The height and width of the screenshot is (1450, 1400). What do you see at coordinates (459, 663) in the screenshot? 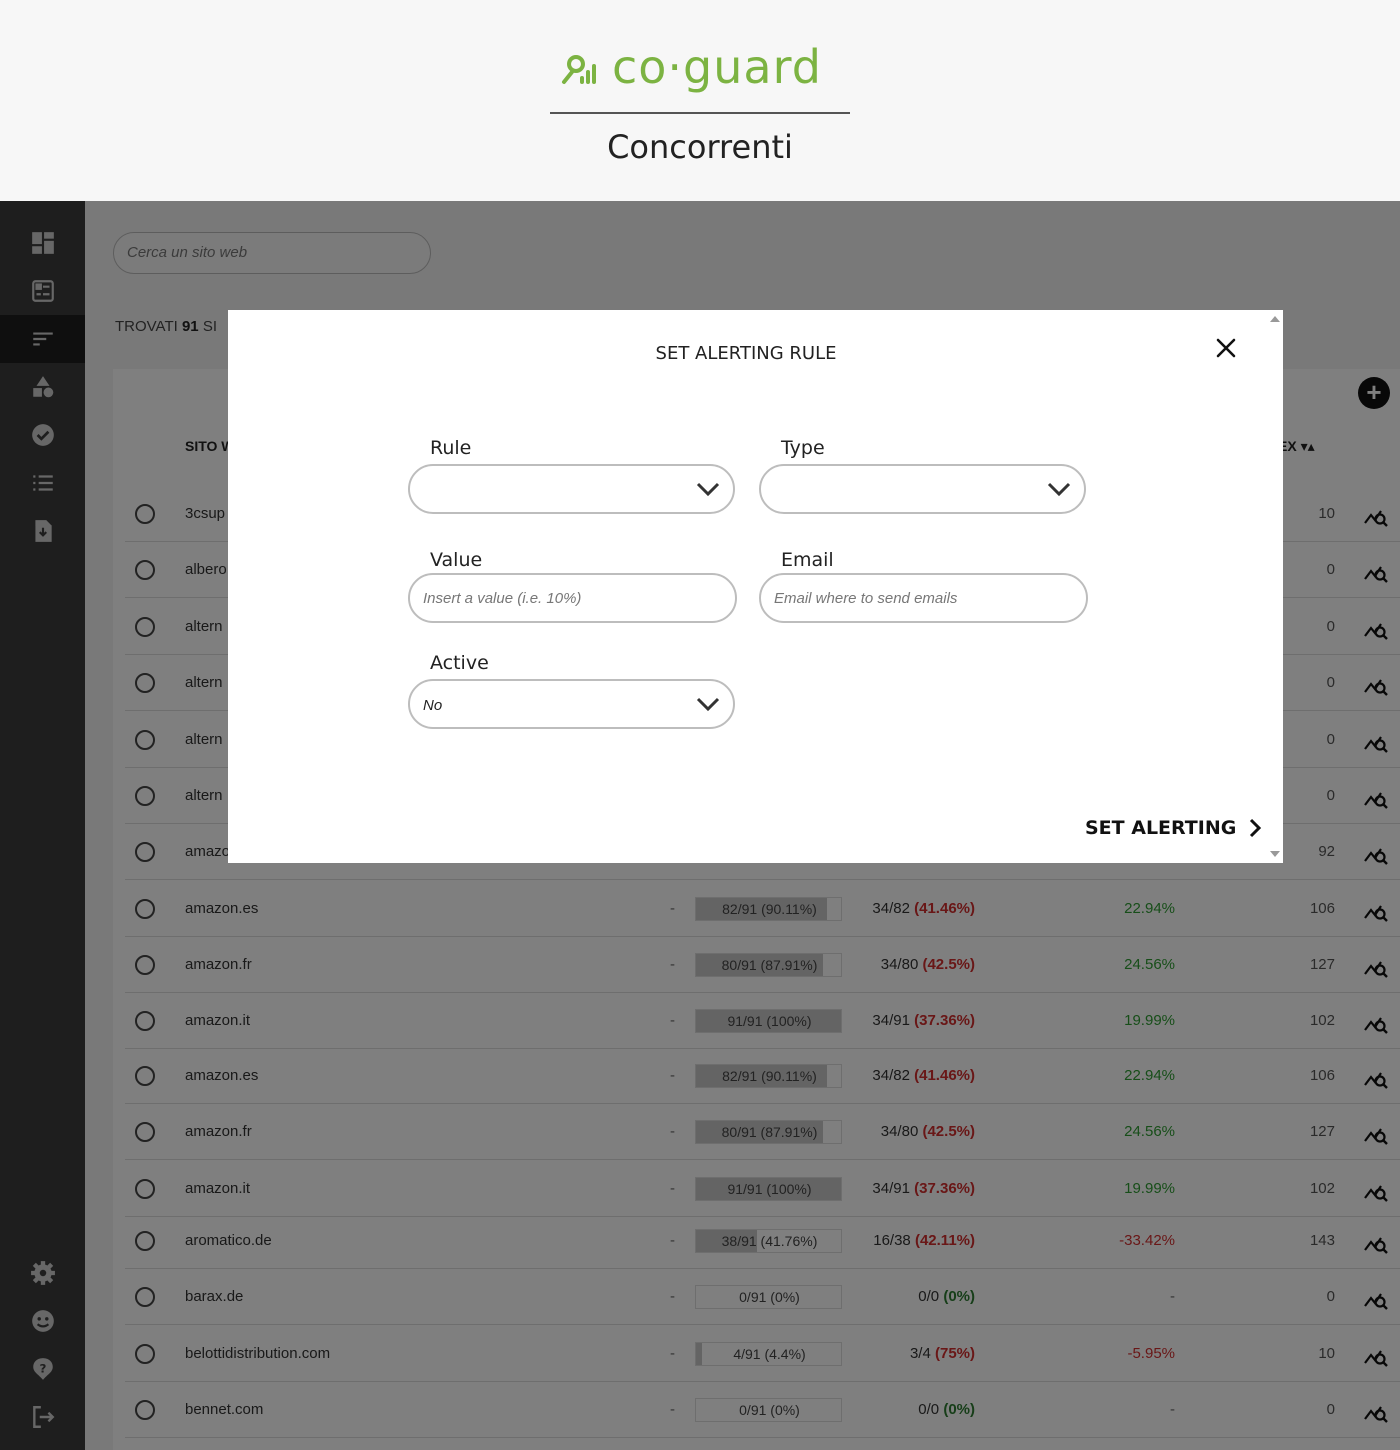
I see `active-label: Active` at bounding box center [459, 663].